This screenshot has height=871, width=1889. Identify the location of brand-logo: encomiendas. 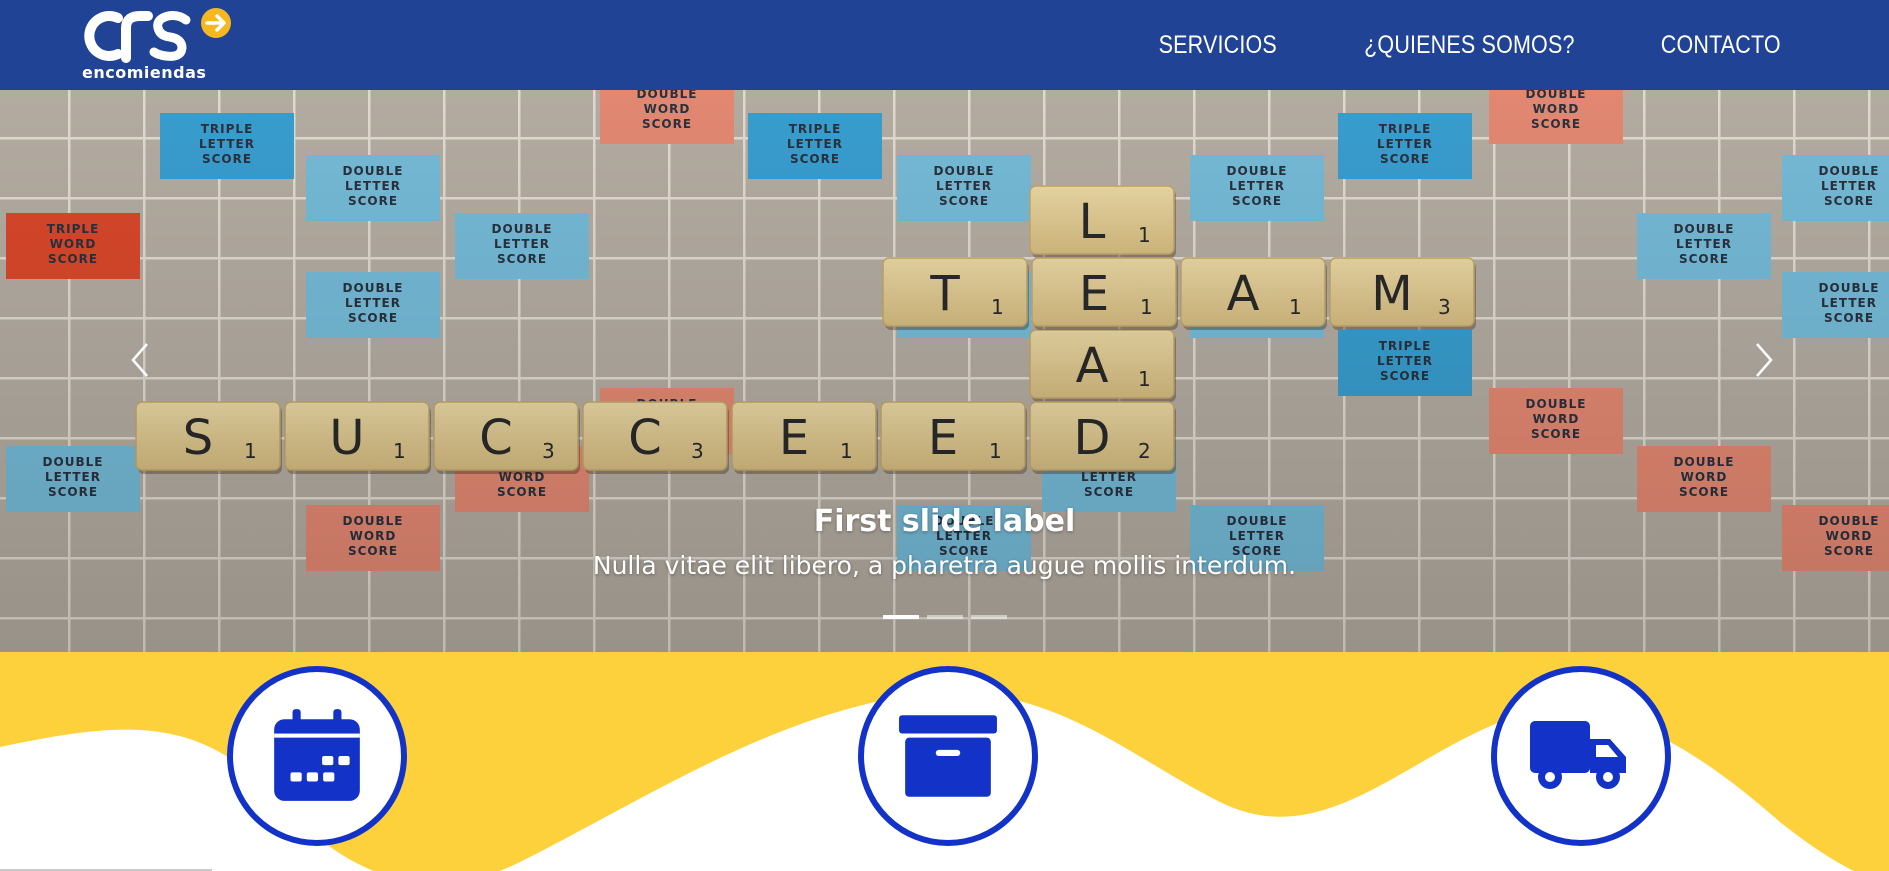
(158, 45).